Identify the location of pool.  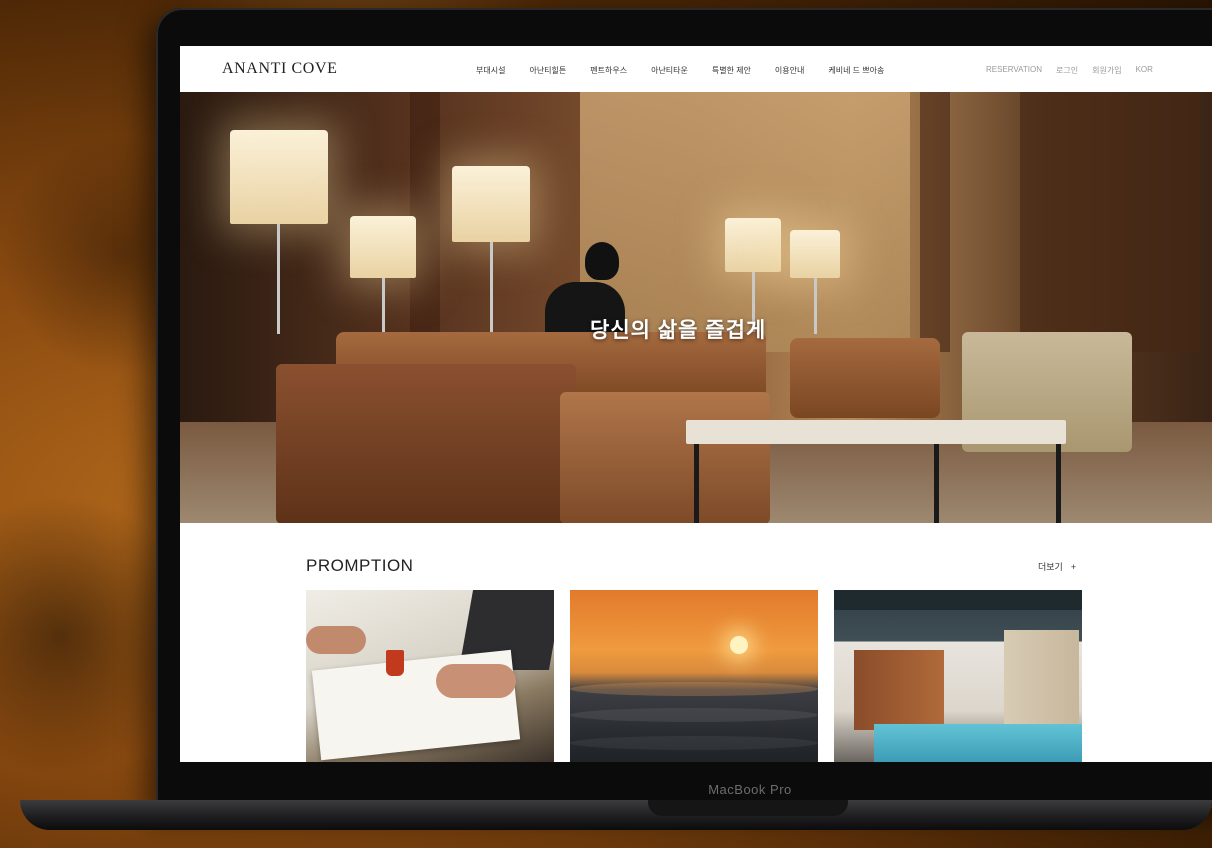
(978, 743).